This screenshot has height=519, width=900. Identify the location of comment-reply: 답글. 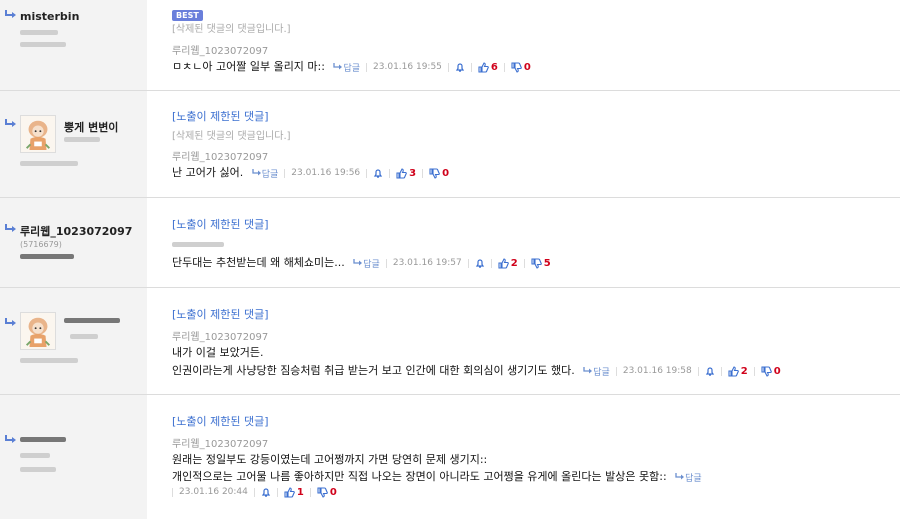
(686, 477).